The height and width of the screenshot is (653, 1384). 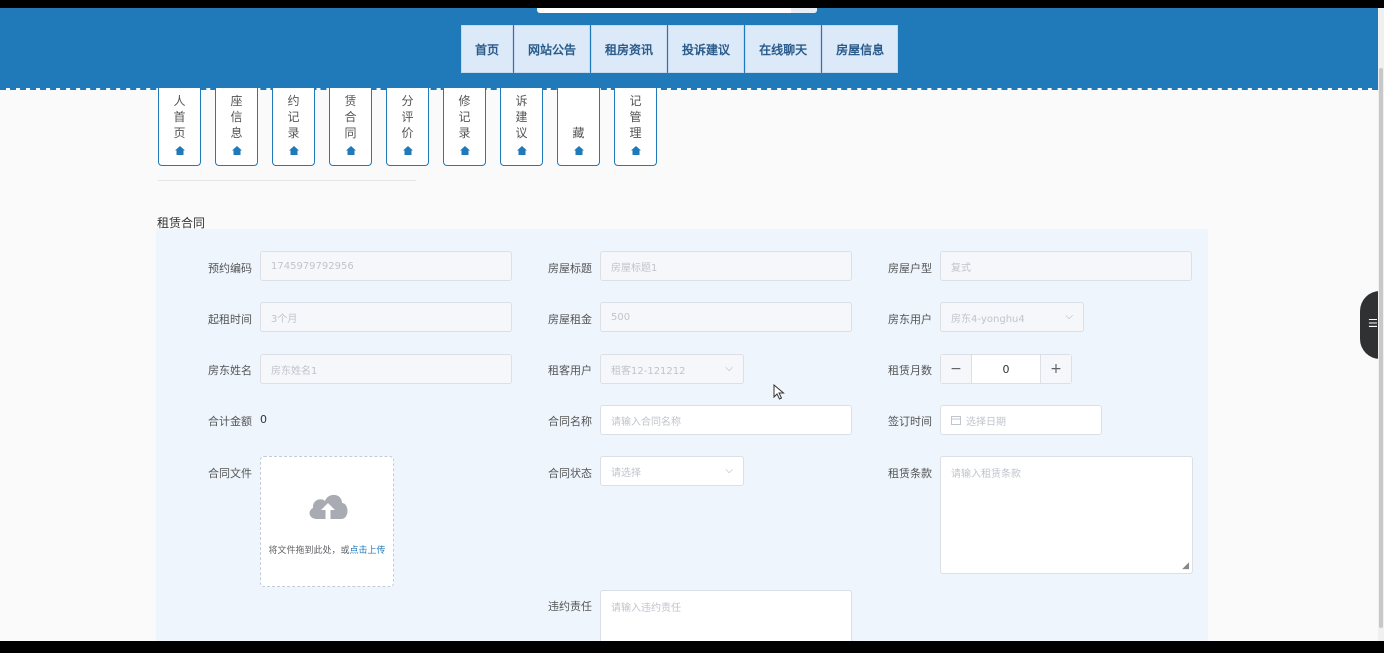 I want to click on tile-label-char: 藏, so click(x=578, y=133).